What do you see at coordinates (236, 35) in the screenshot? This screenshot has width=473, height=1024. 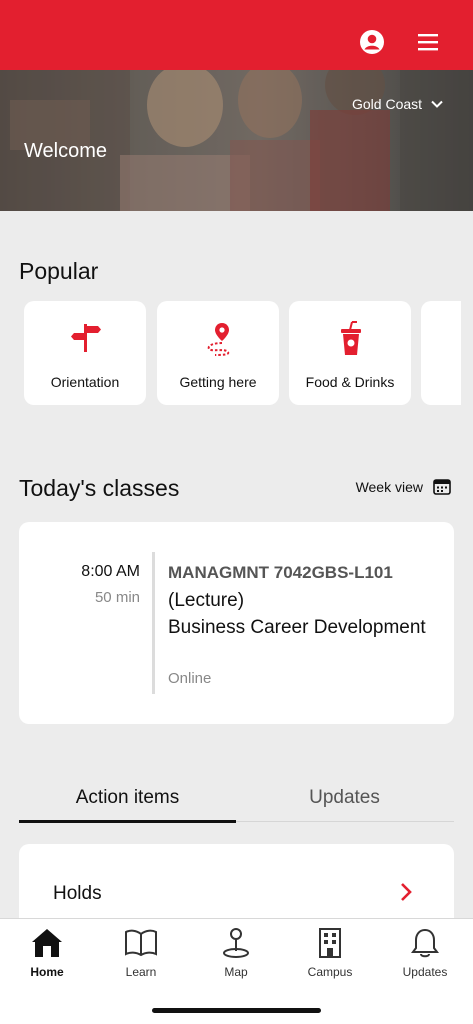 I see `top-bar` at bounding box center [236, 35].